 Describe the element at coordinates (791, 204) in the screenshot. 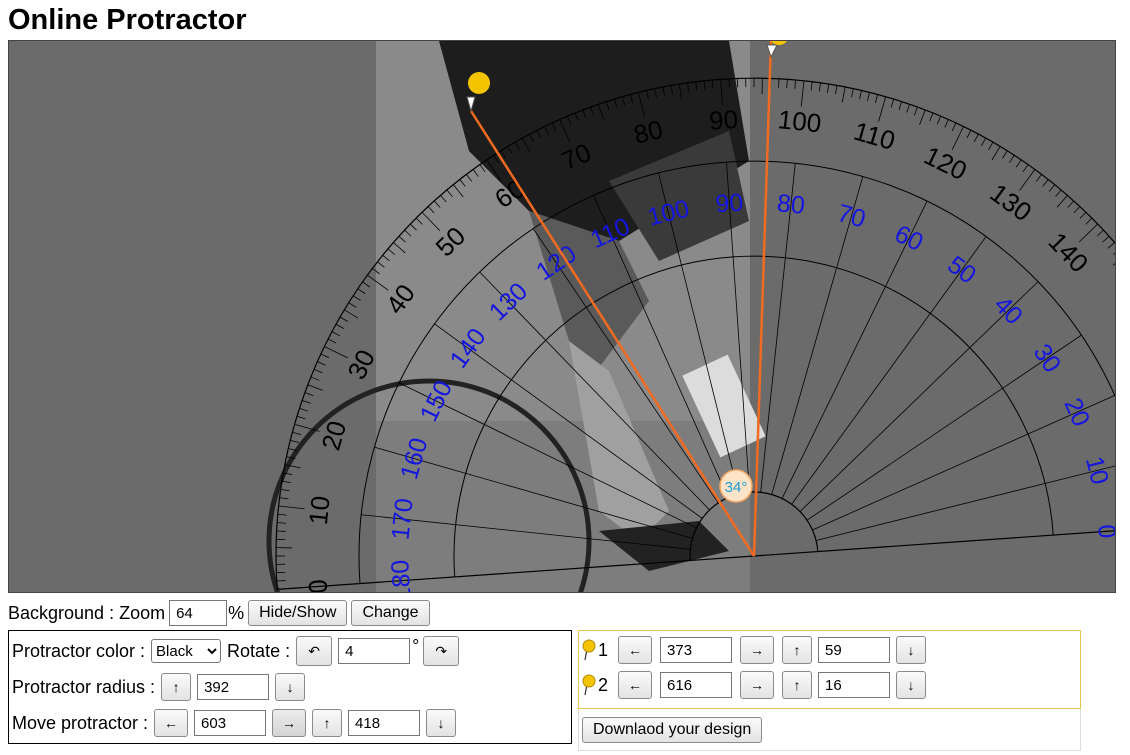

I see `inner-scale-label: 80` at that location.